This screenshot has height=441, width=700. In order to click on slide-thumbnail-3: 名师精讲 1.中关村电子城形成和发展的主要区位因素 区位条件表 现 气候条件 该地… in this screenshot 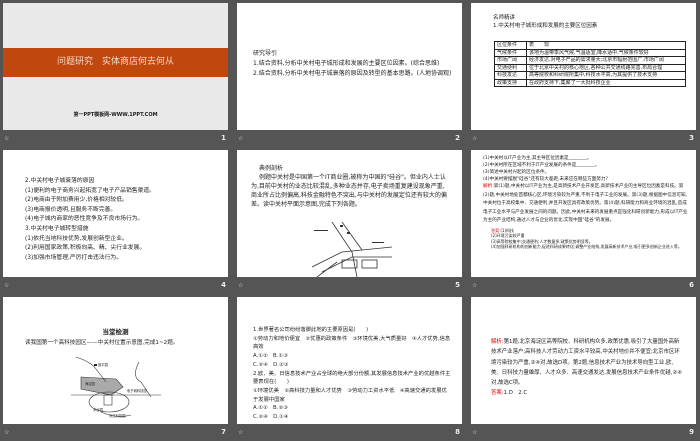, I will do `click(583, 66)`.